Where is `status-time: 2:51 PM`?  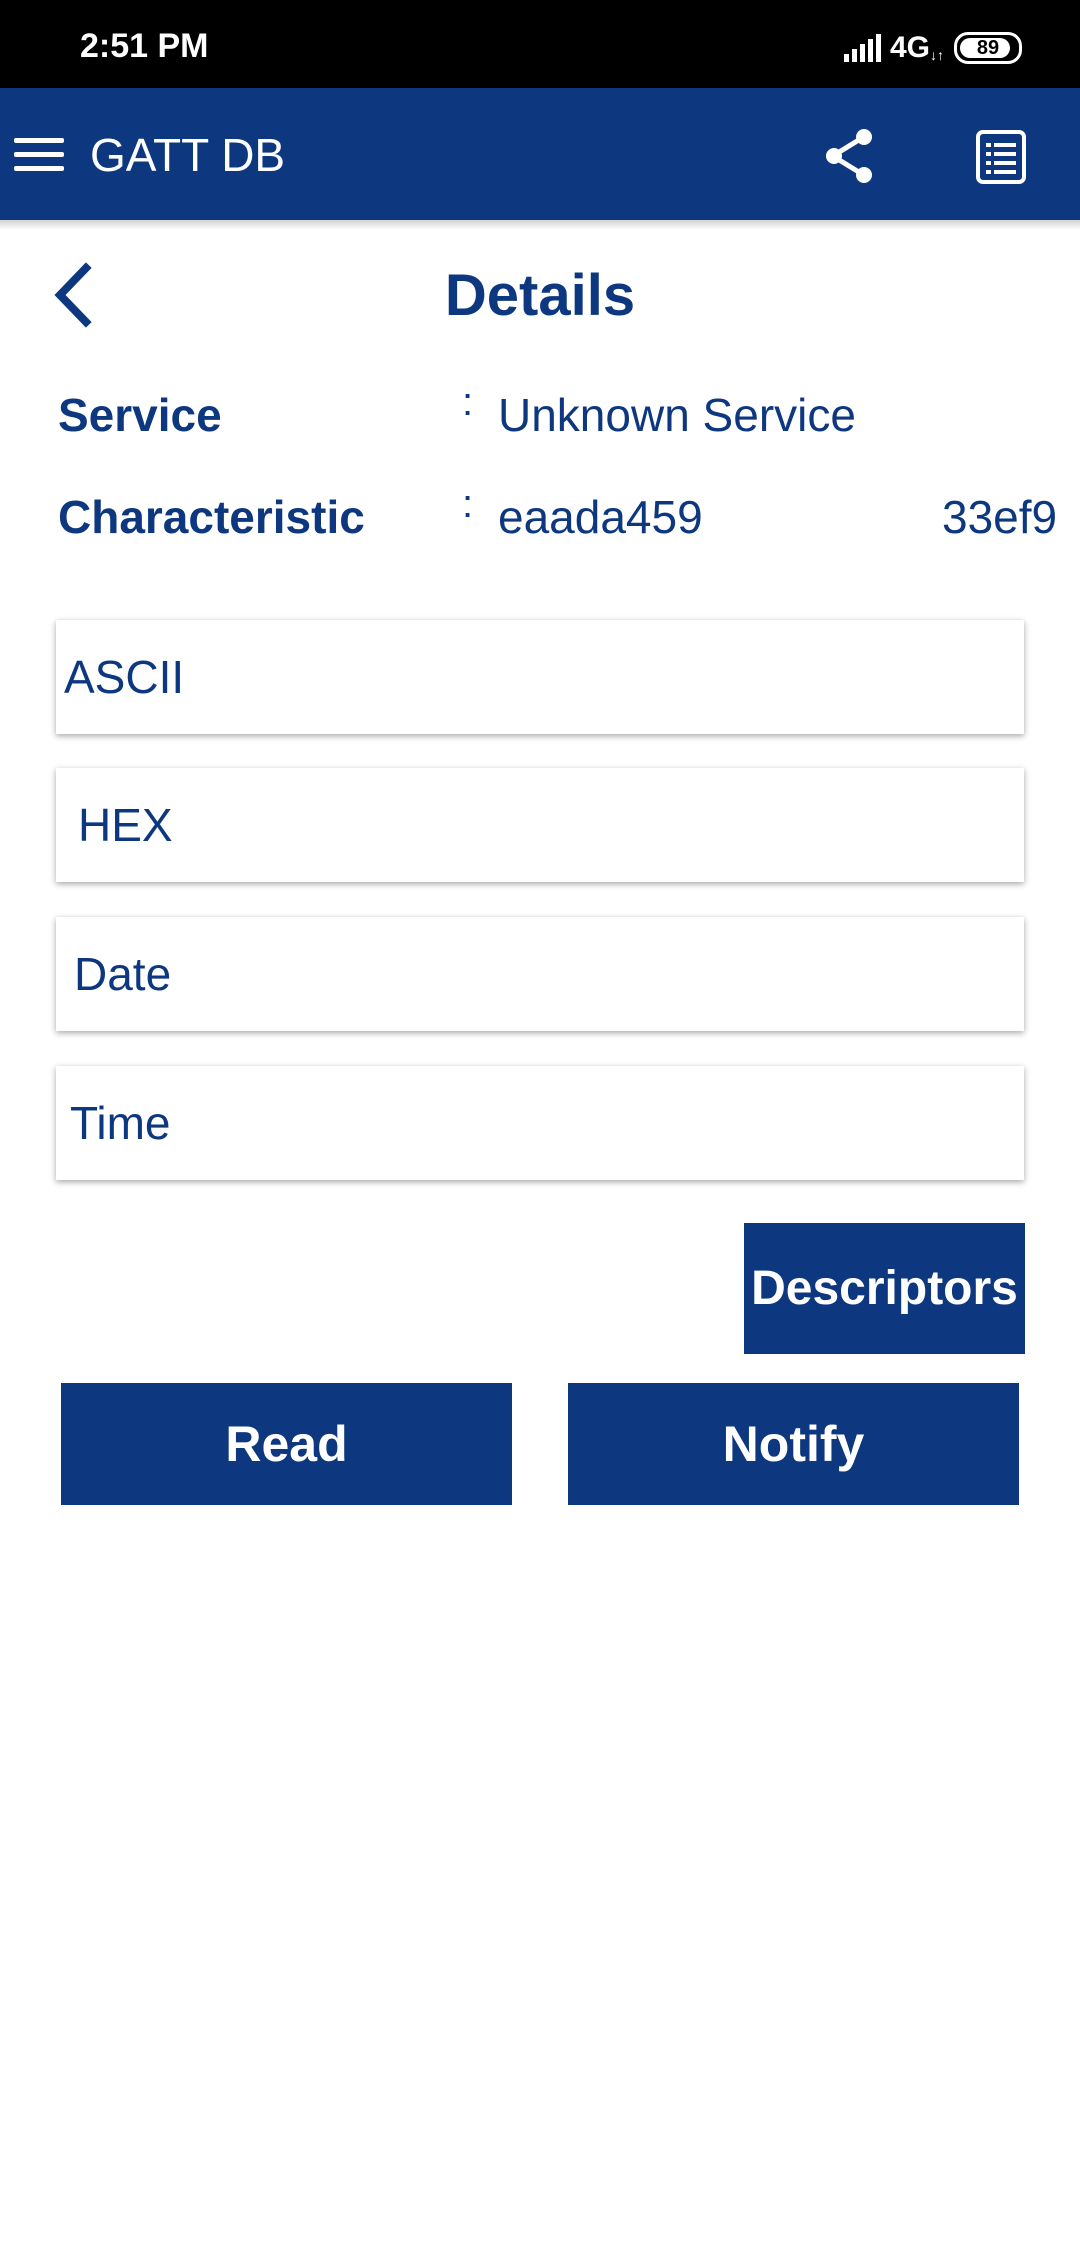
status-time: 2:51 PM is located at coordinates (144, 46).